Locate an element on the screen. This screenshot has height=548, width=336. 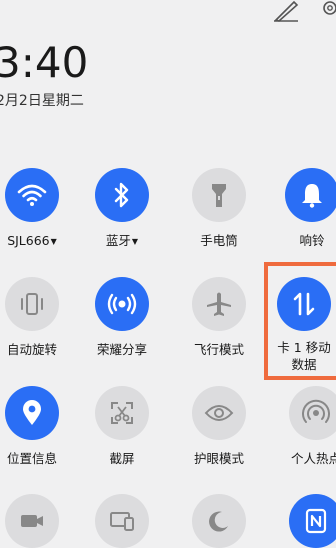
auto-rotate-icon is located at coordinates (32, 304).